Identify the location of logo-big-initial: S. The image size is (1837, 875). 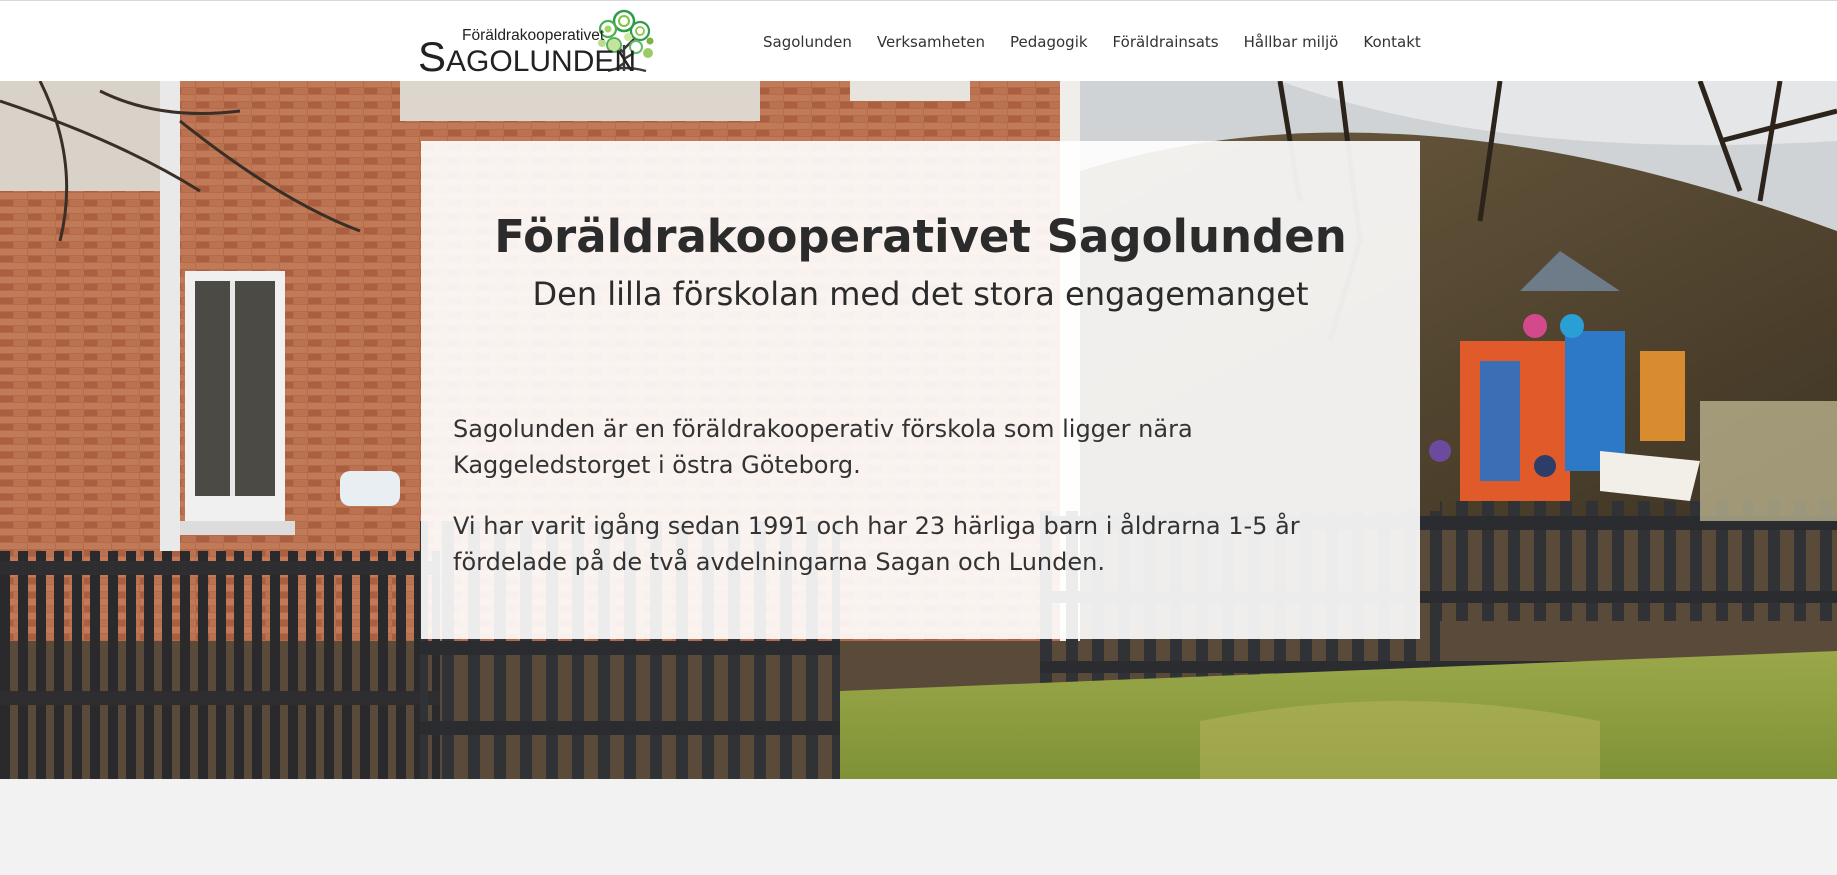
(432, 56).